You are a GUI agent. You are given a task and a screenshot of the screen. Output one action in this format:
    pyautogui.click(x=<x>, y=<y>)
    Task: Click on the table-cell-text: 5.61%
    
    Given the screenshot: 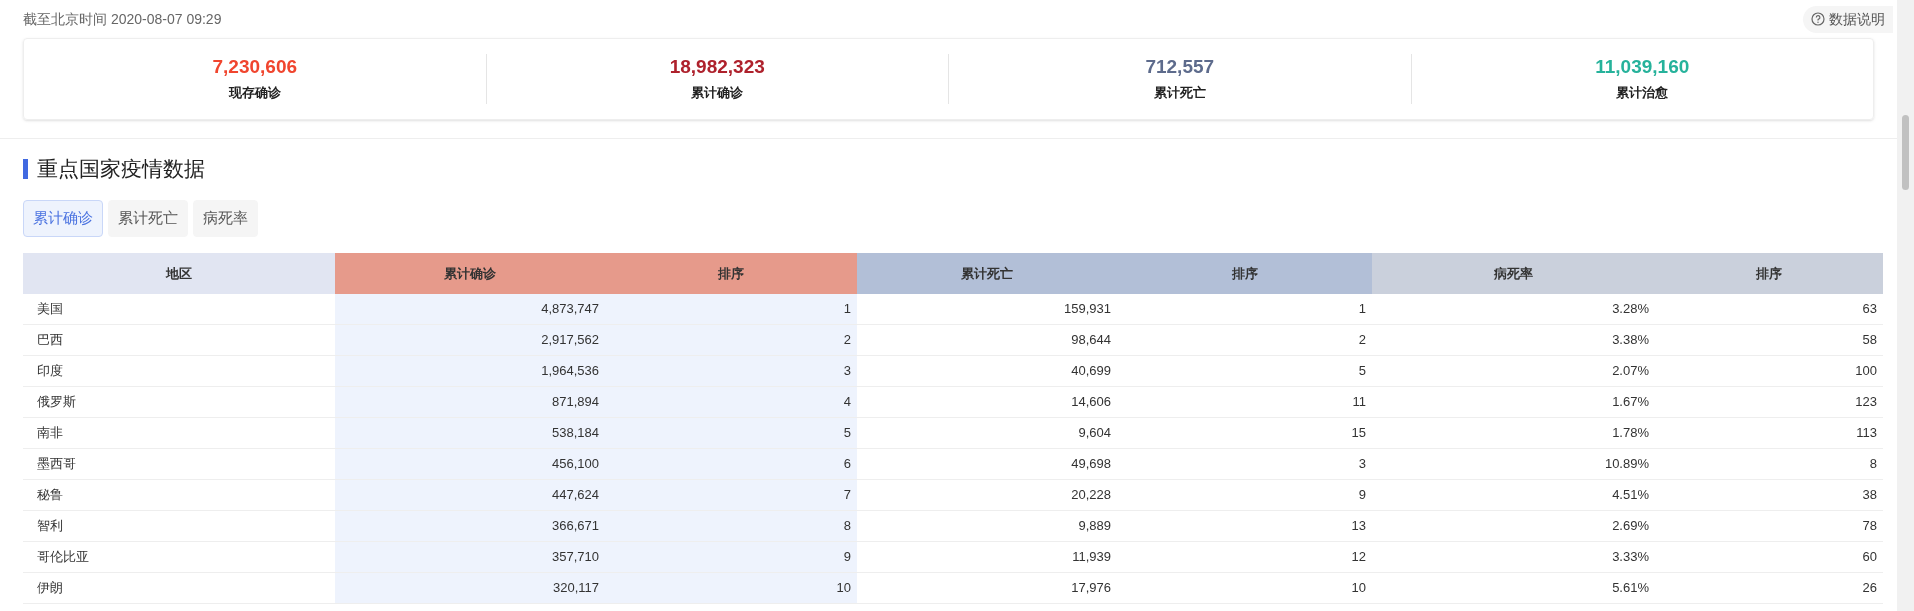 What is the action you would take?
    pyautogui.click(x=1630, y=588)
    